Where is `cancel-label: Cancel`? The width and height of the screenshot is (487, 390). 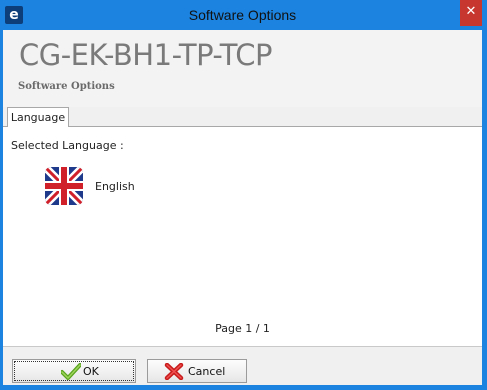
cancel-label: Cancel is located at coordinates (207, 371).